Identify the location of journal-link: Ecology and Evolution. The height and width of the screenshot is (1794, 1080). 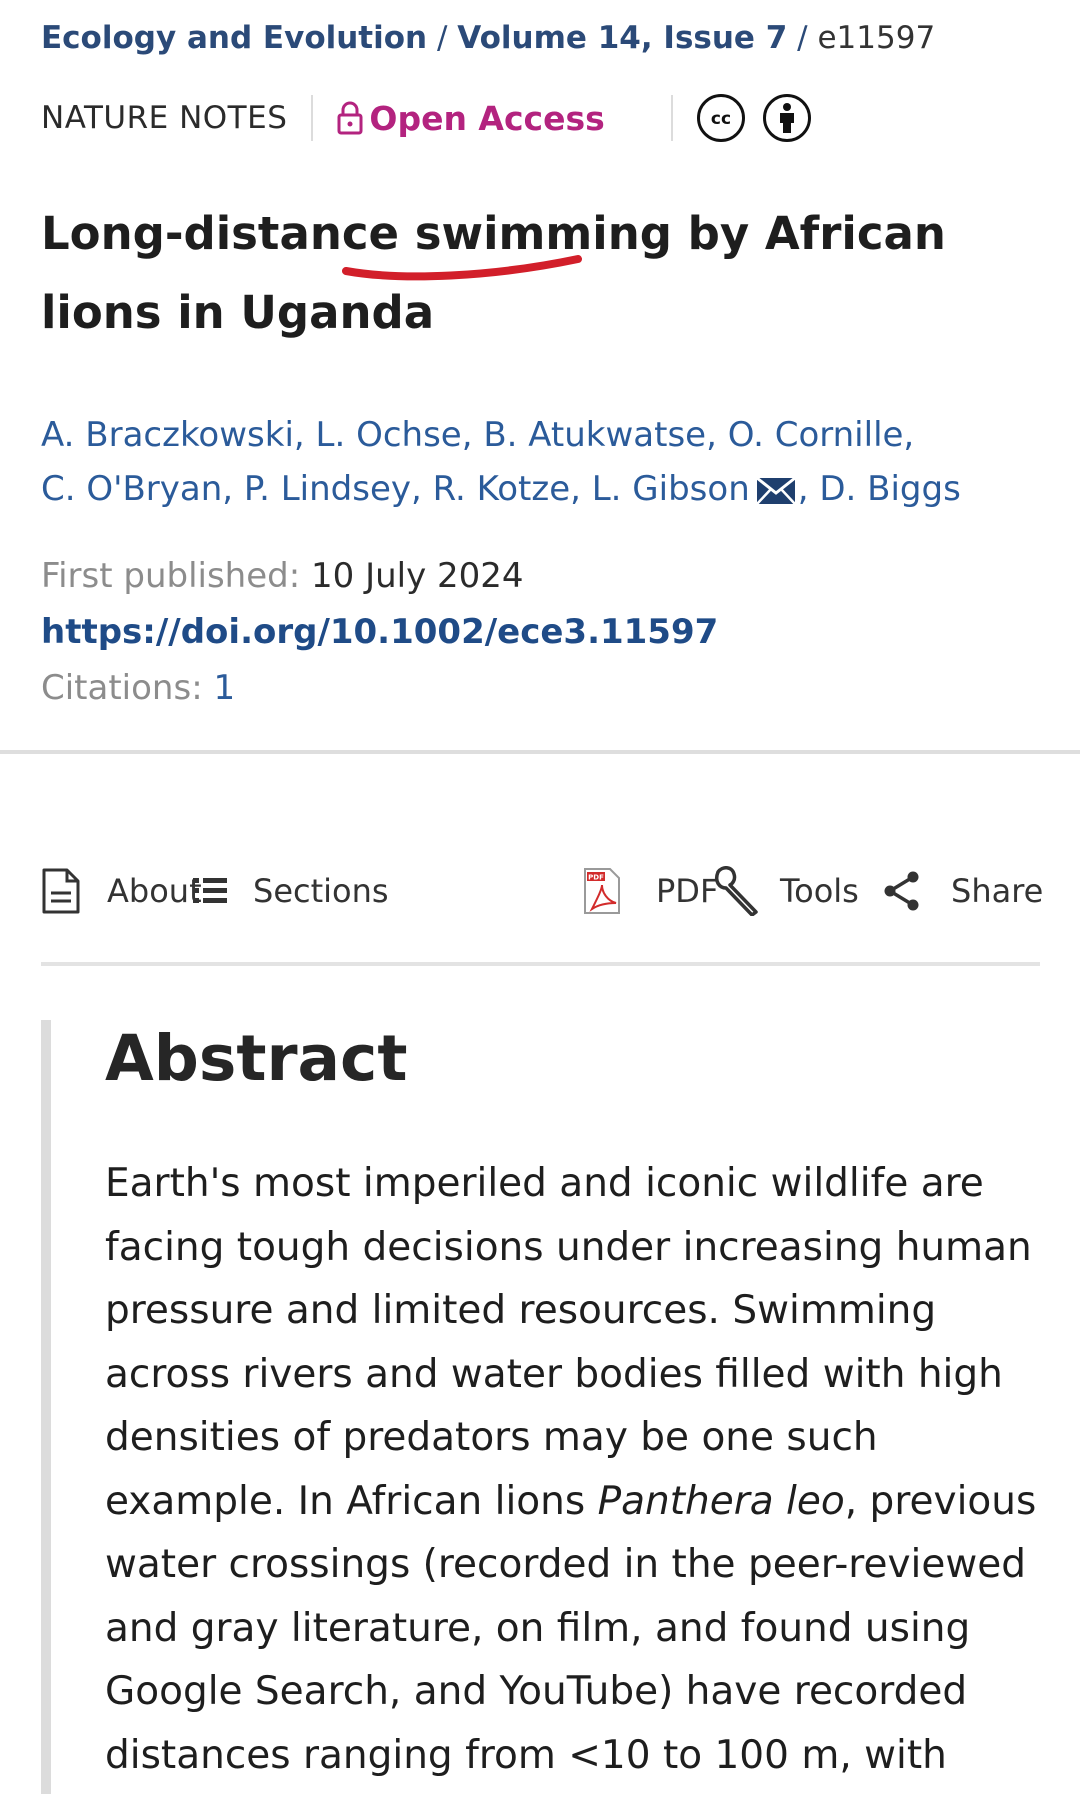
(234, 38).